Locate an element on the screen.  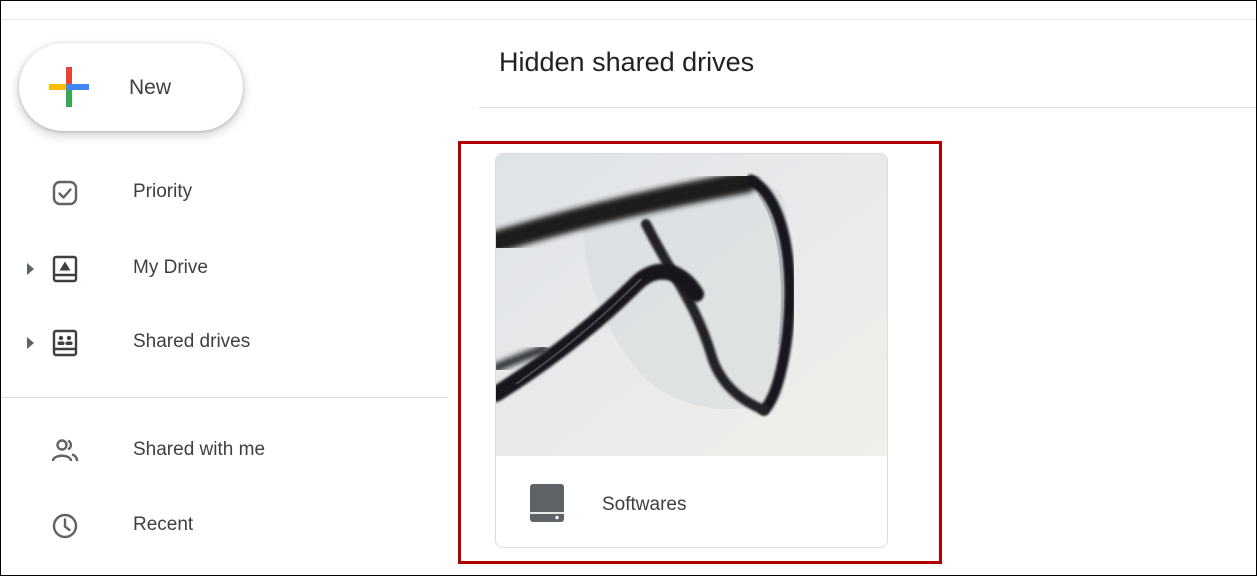
sidebar-divider is located at coordinates (224, 397).